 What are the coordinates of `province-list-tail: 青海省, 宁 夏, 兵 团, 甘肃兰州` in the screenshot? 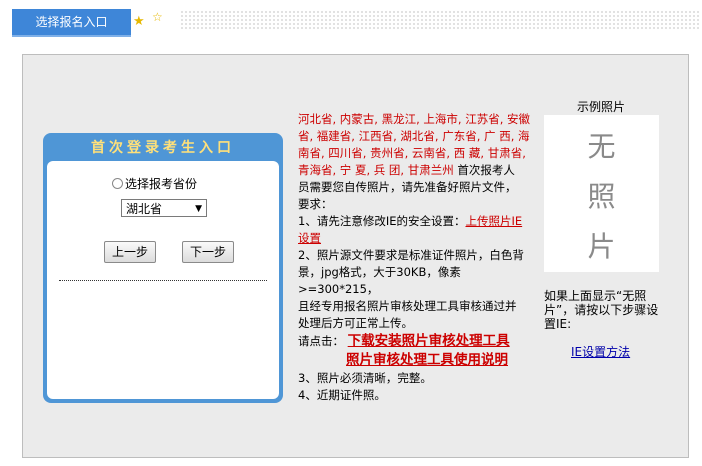 It's located at (376, 170).